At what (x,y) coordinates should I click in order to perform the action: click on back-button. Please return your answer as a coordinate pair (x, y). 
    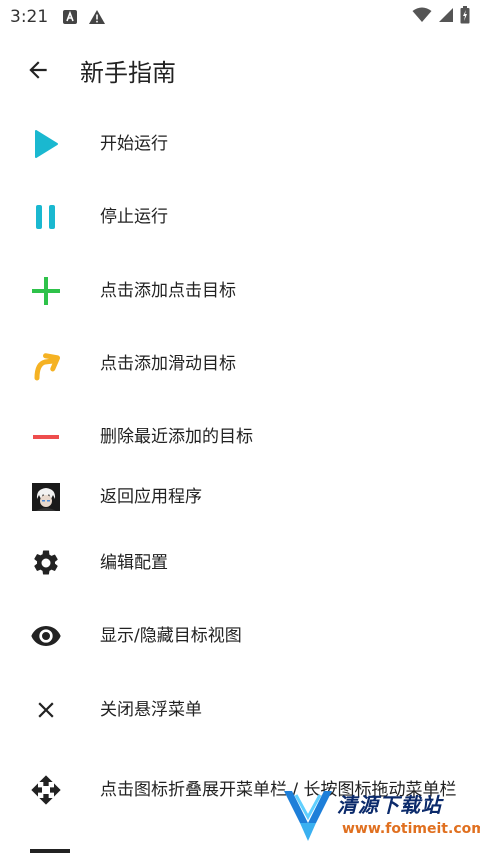
    Looking at the image, I should click on (38, 70).